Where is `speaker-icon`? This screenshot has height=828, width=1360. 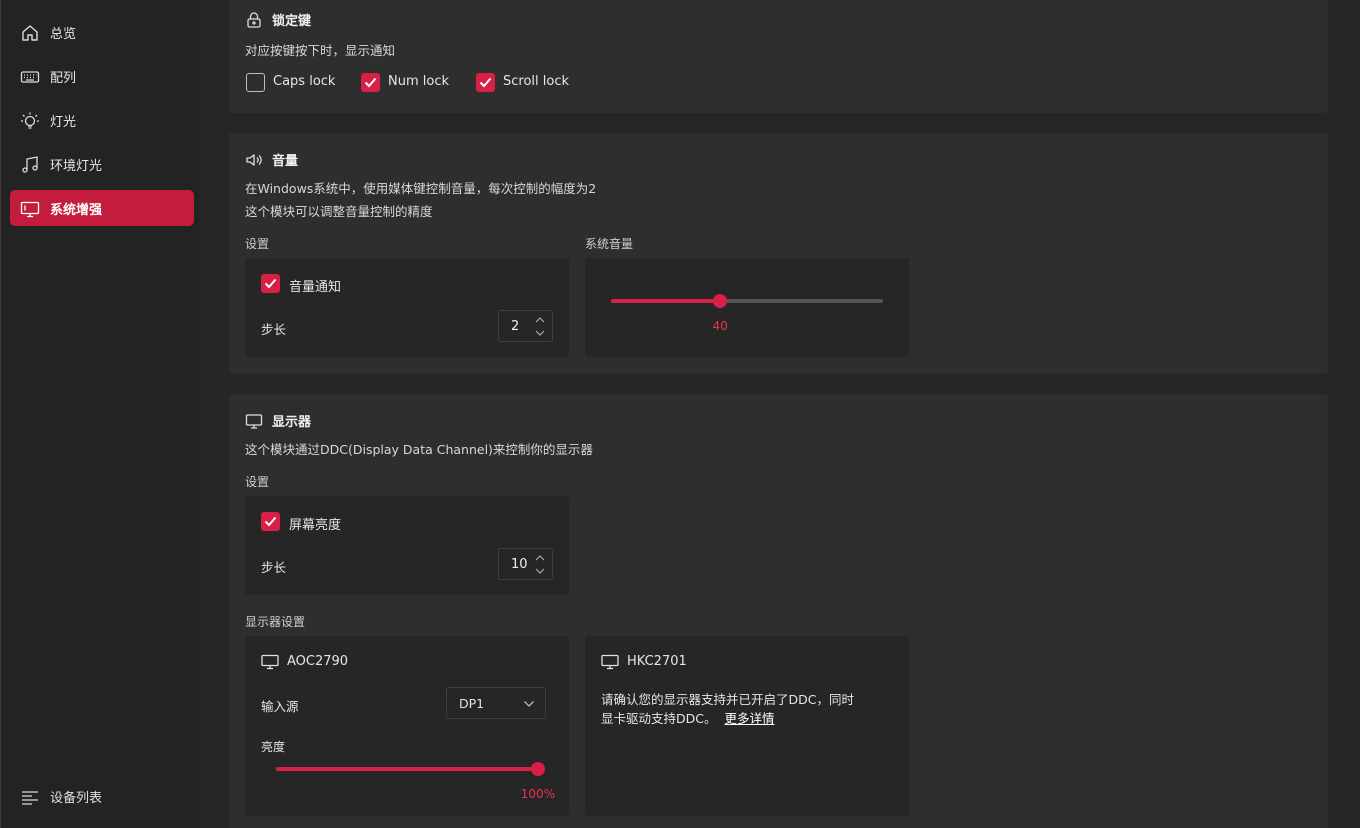 speaker-icon is located at coordinates (254, 159).